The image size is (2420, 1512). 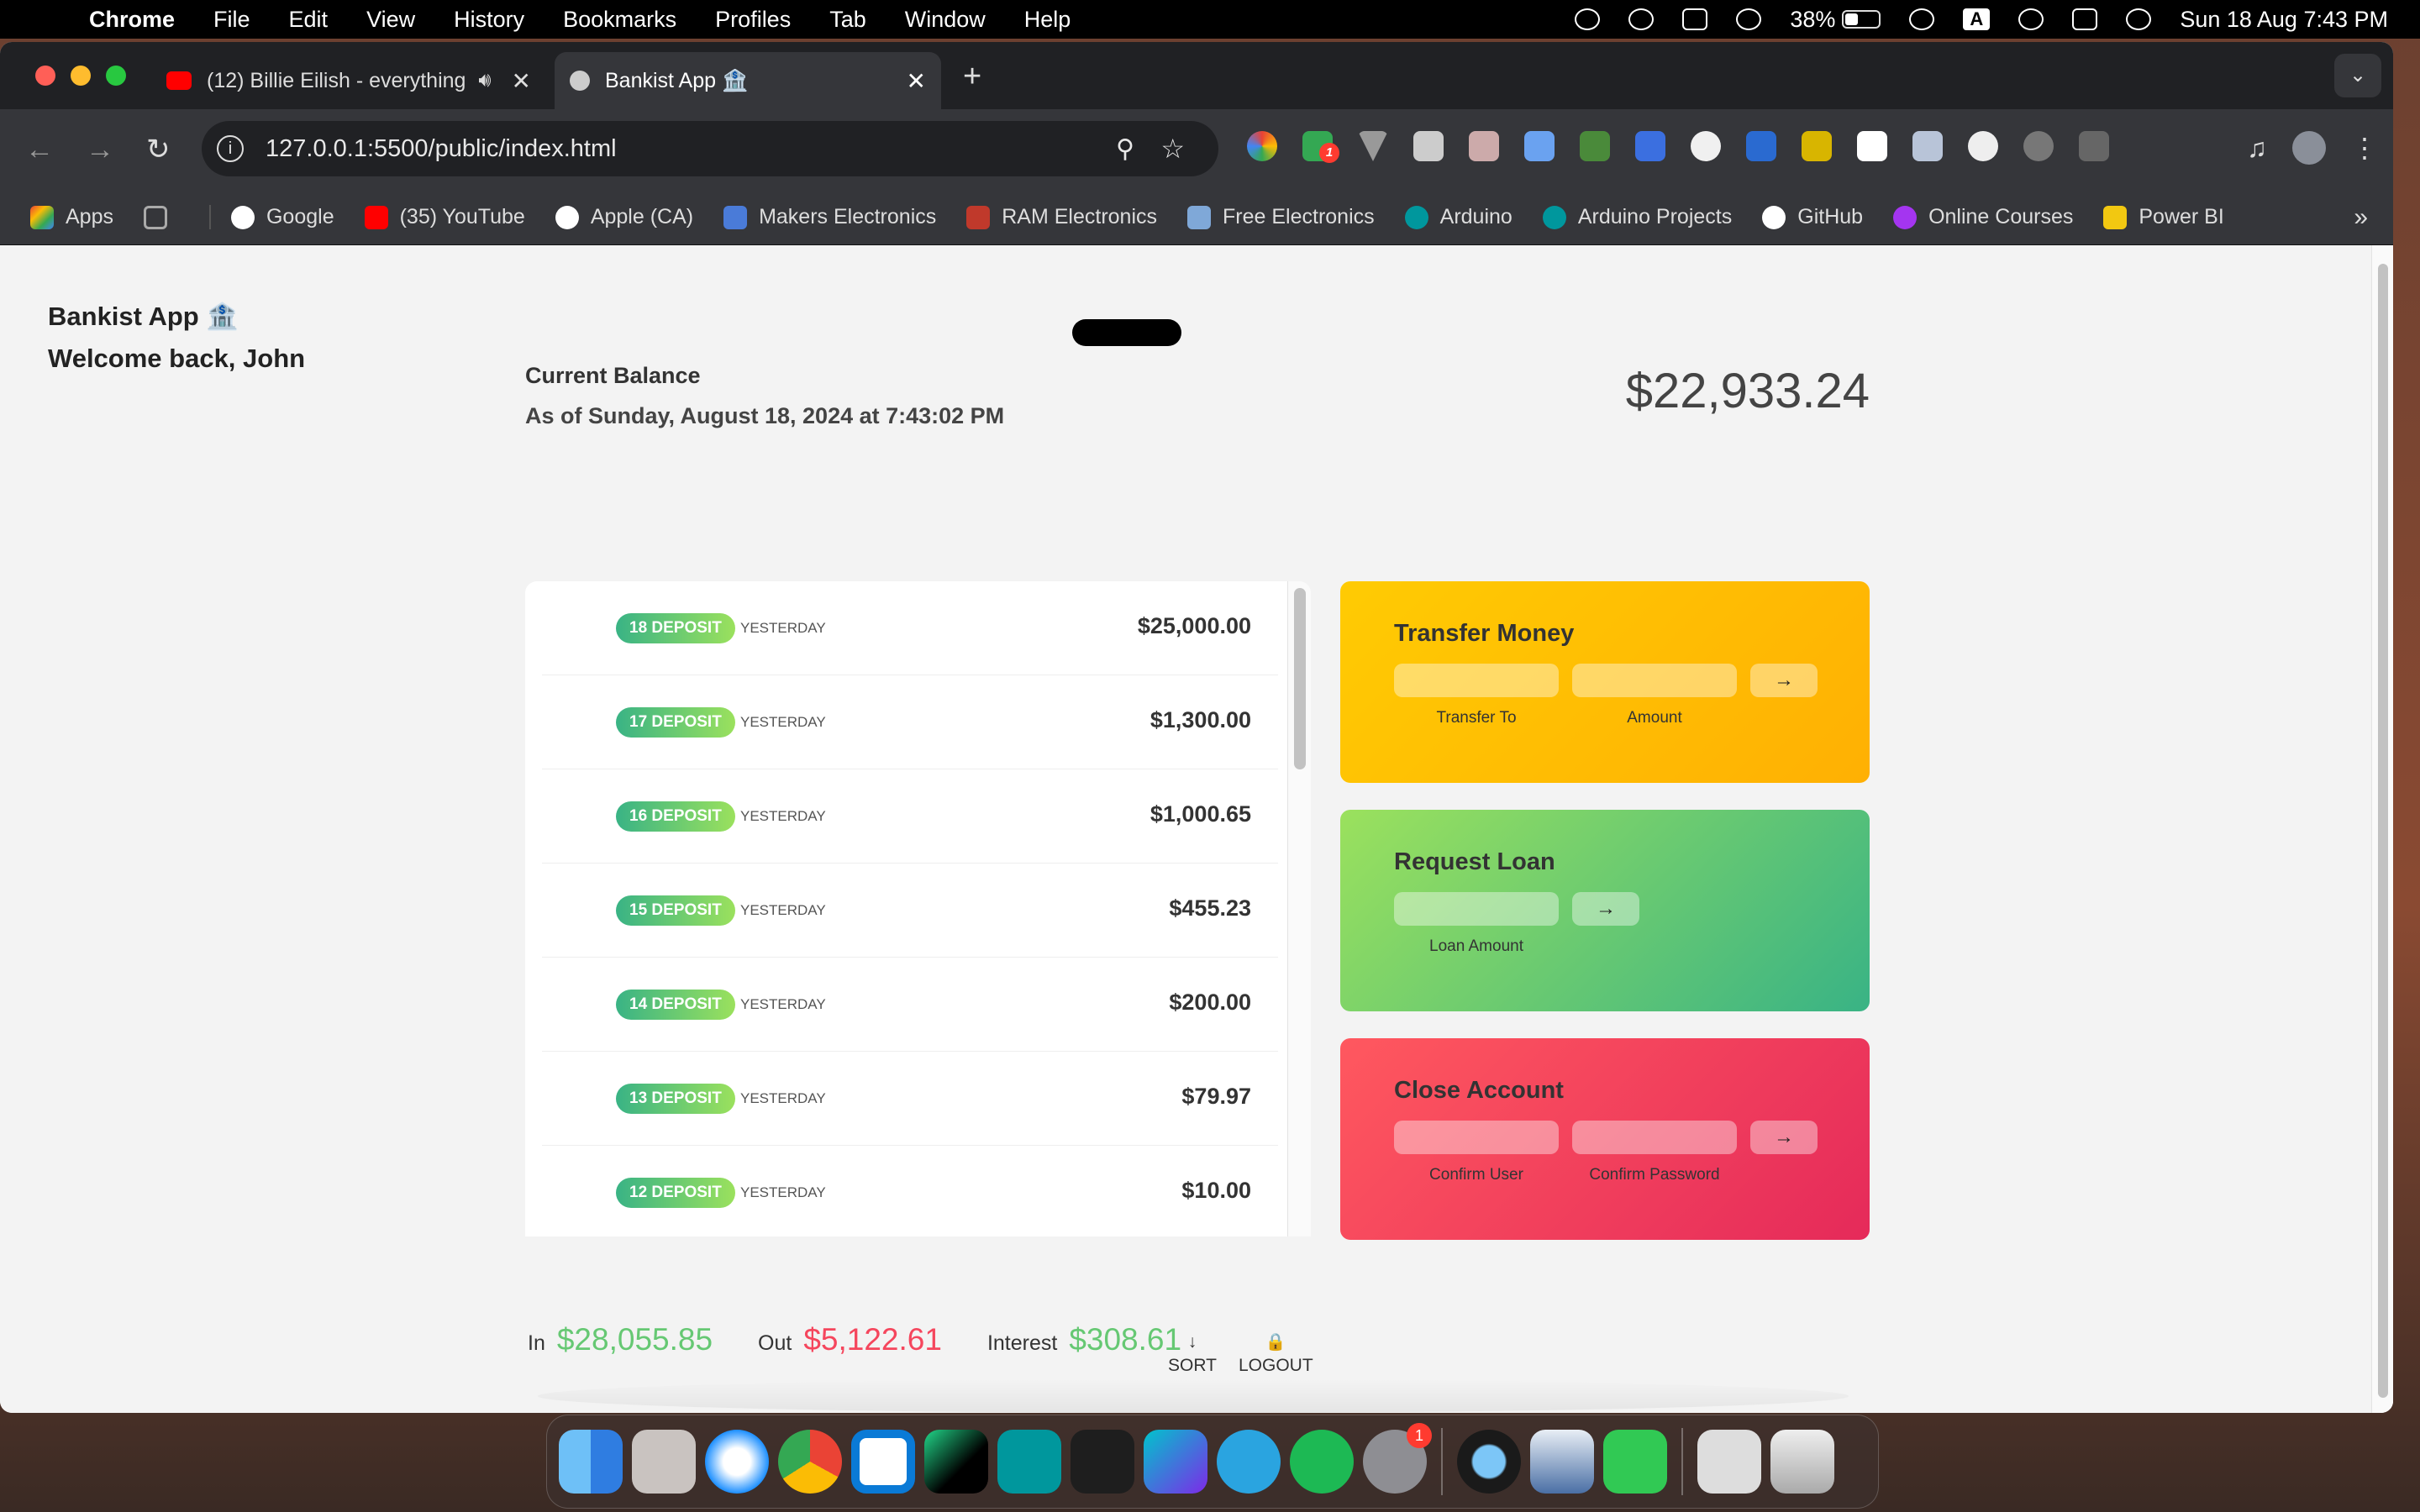 What do you see at coordinates (45, 76) in the screenshot?
I see `close-window-button` at bounding box center [45, 76].